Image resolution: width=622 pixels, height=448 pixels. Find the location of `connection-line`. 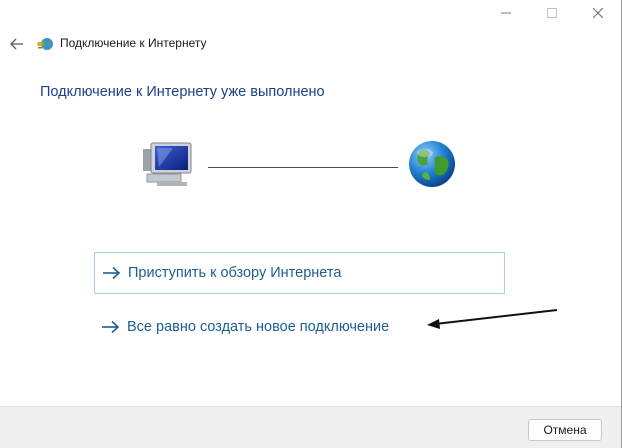

connection-line is located at coordinates (303, 167).